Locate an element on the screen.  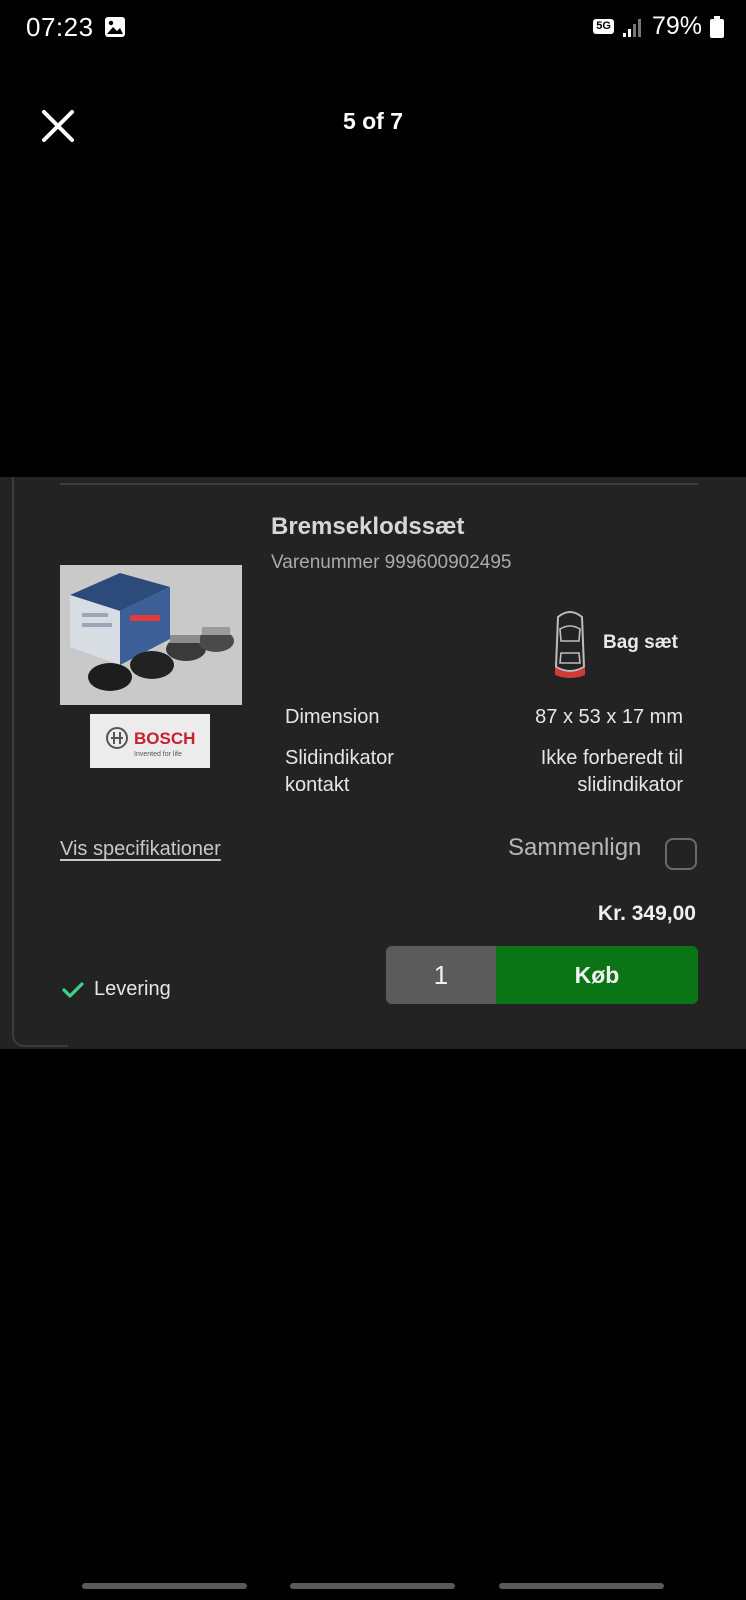
car-rear-position-icon is located at coordinates (570, 644).